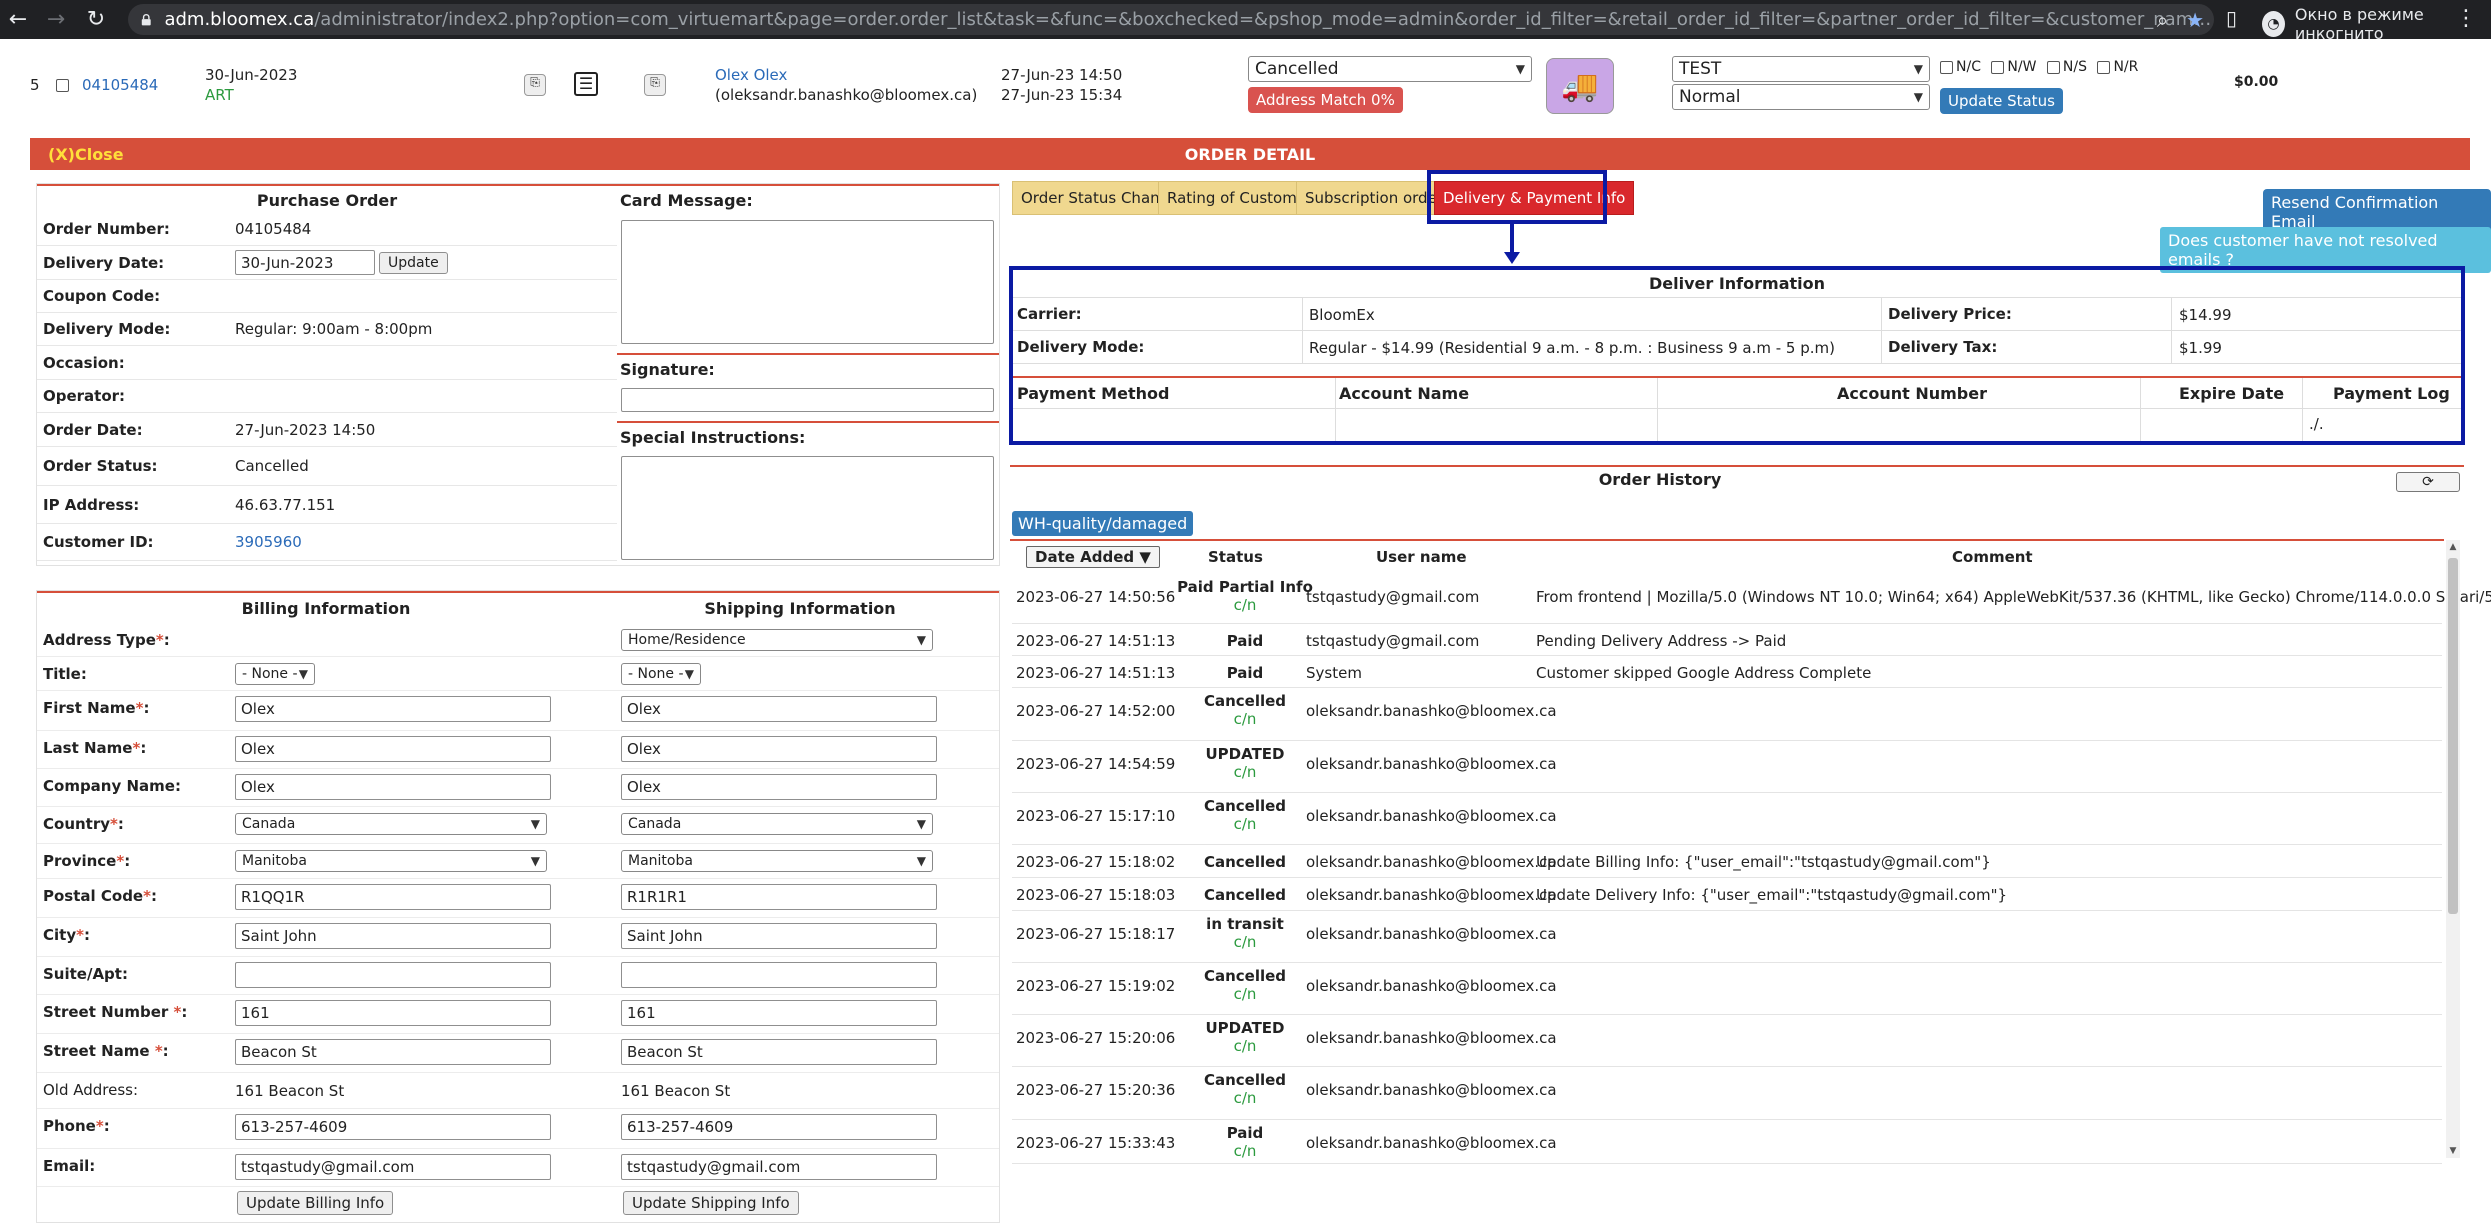 Image resolution: width=2491 pixels, height=1230 pixels. Describe the element at coordinates (1998, 67) in the screenshot. I see `flag-nw-checkbox` at that location.